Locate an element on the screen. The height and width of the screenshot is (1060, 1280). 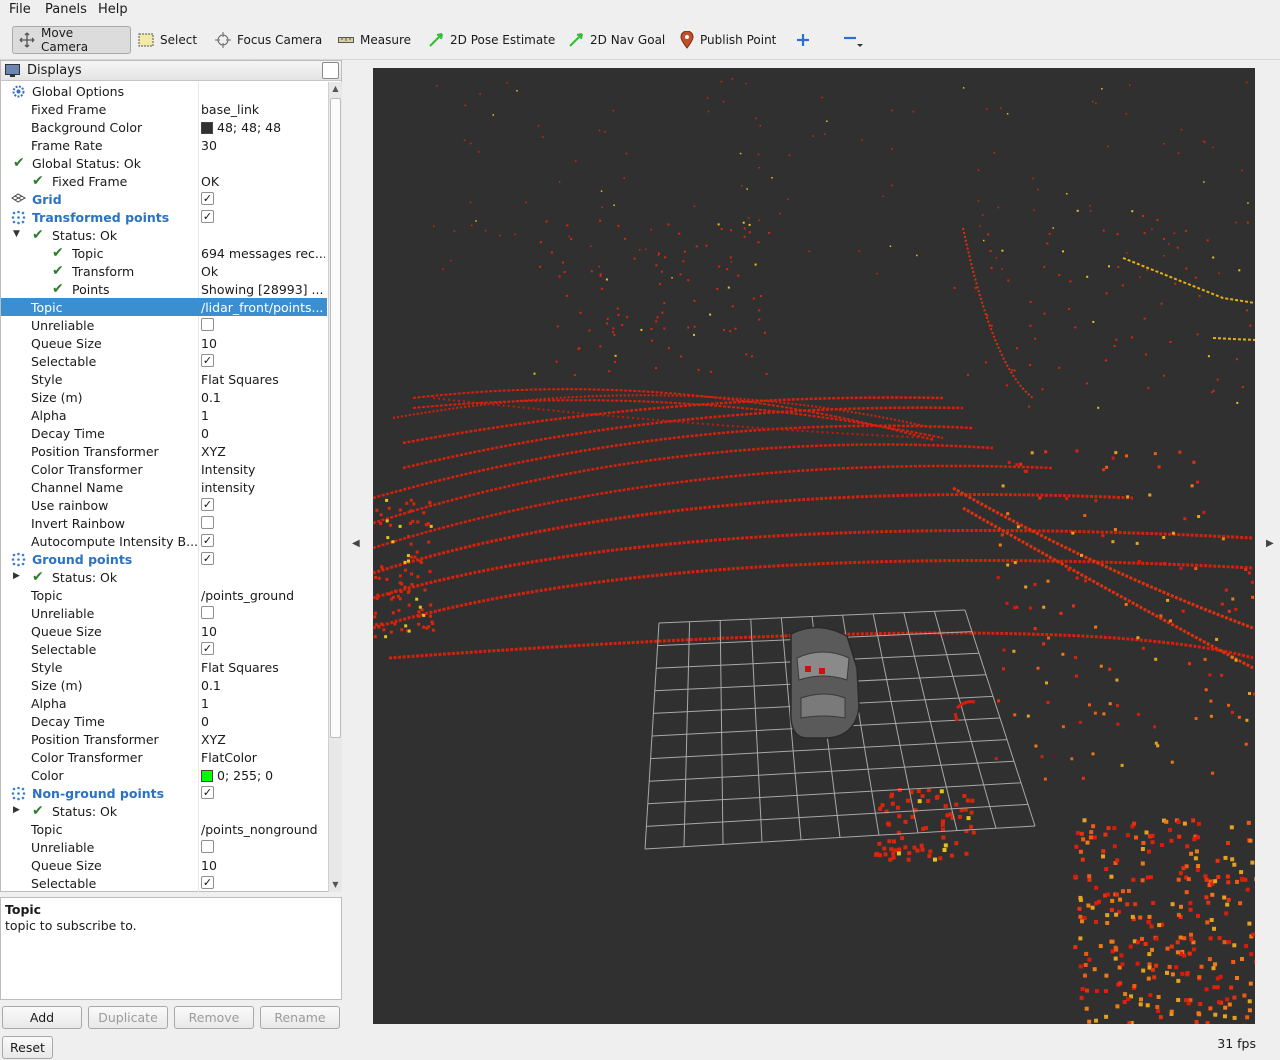
property-value: 0; 255; 0 is located at coordinates (263, 775).